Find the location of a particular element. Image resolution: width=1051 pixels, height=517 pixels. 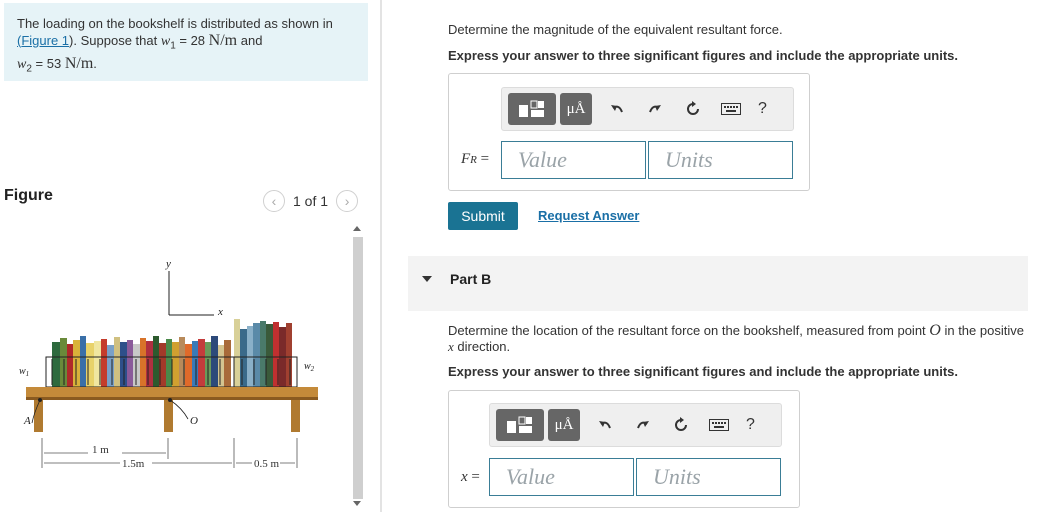

point-a-label: A is located at coordinates (27, 421).